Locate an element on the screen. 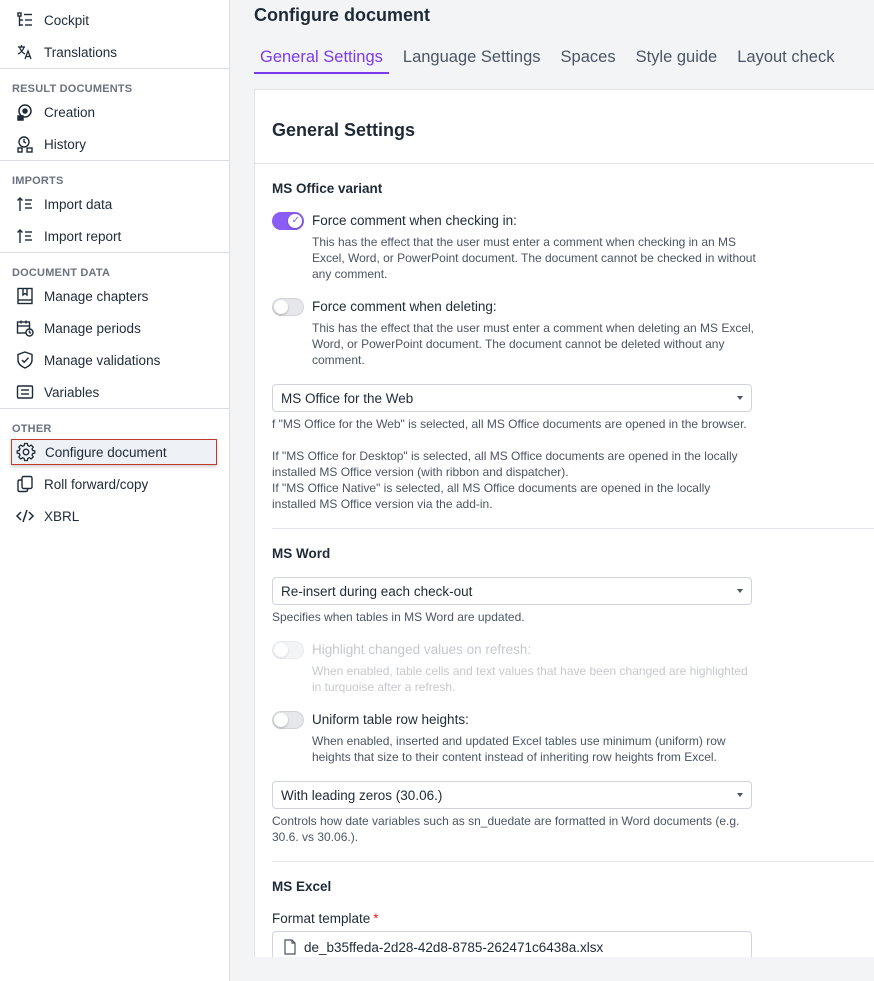  sidebar-item-configure-document: Configure document is located at coordinates (114, 452).